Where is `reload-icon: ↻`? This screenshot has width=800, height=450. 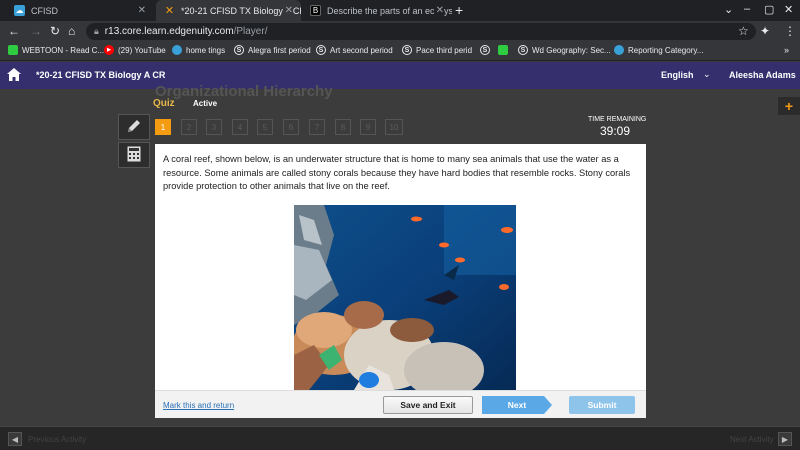
reload-icon: ↻ is located at coordinates (55, 31).